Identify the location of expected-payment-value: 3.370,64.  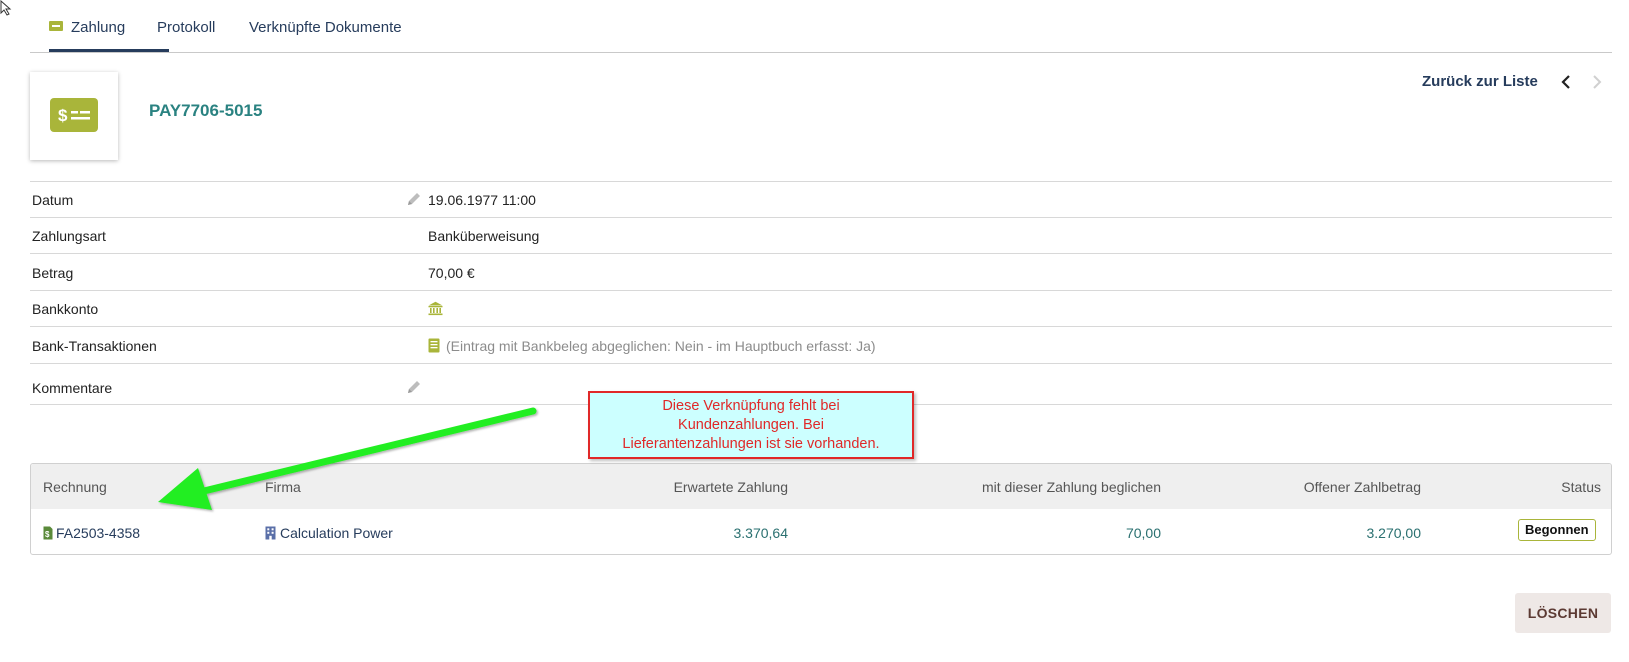
(761, 533).